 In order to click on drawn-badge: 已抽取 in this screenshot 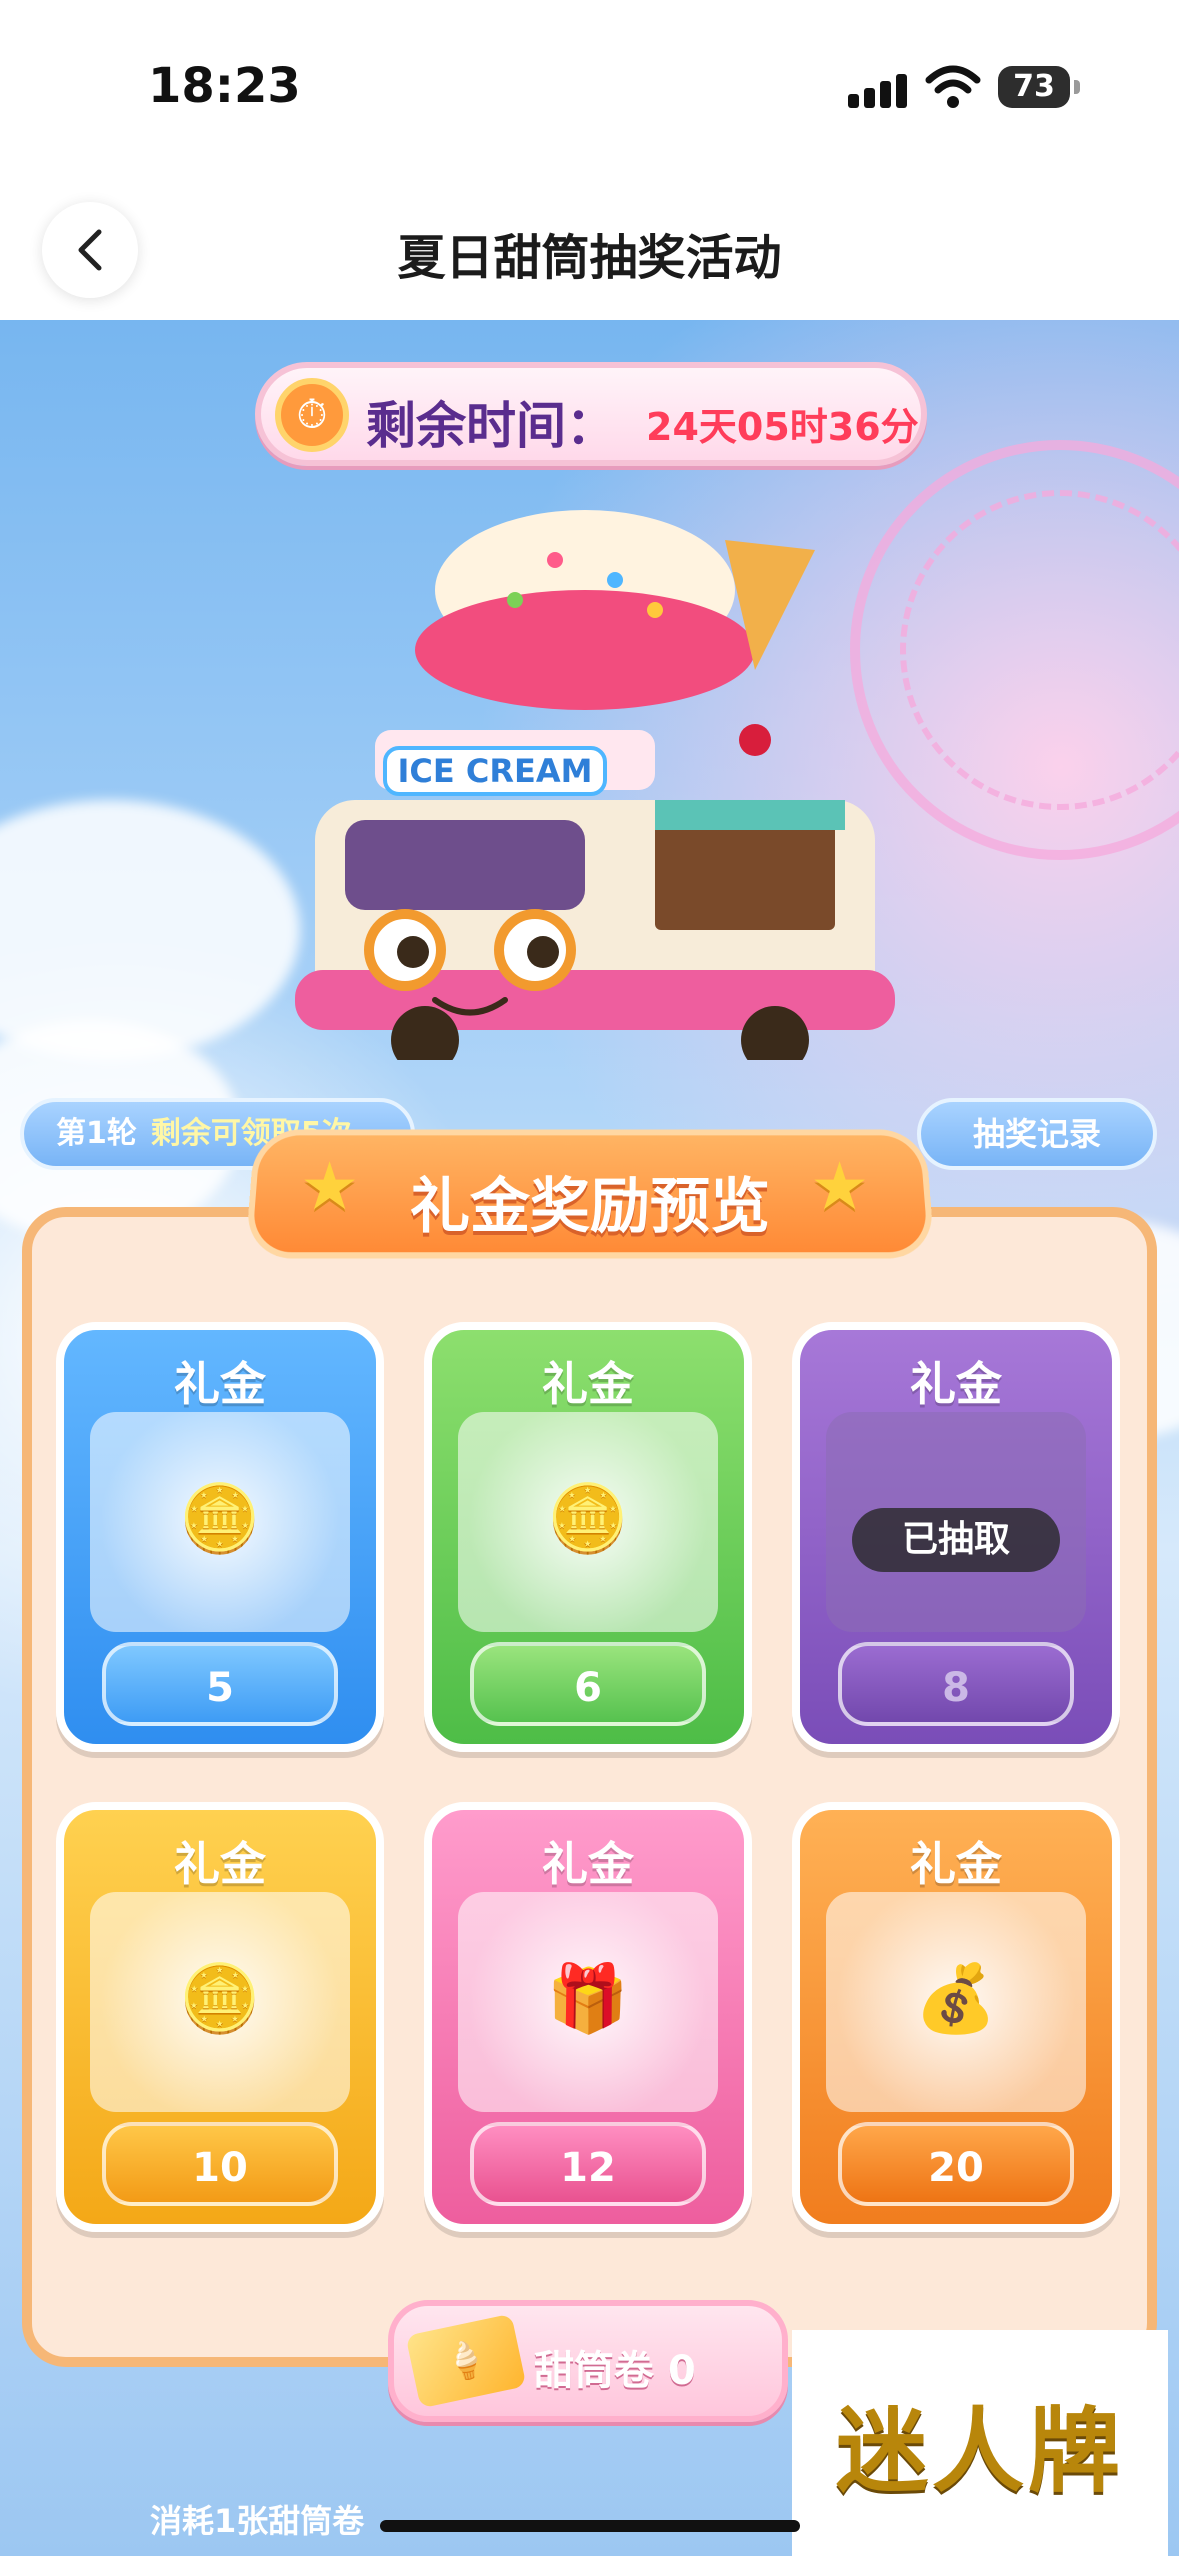, I will do `click(956, 1540)`.